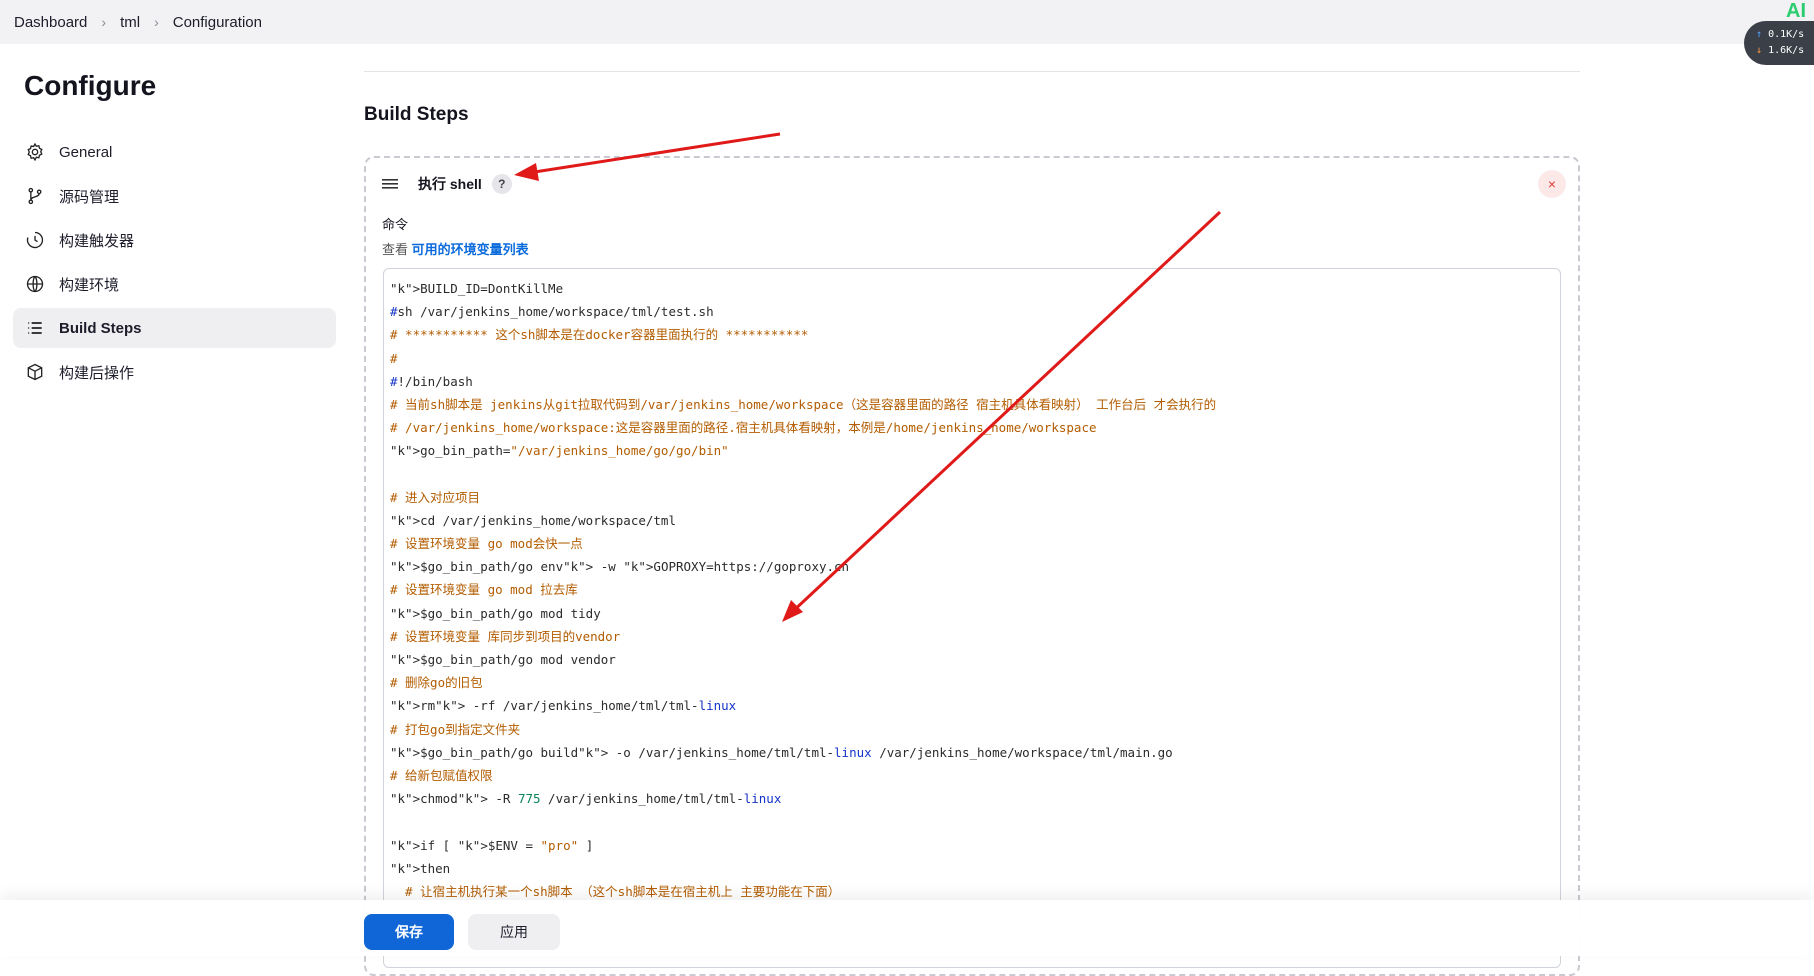 This screenshot has height=976, width=1814. What do you see at coordinates (1796, 11) in the screenshot?
I see `ai-badge: AI` at bounding box center [1796, 11].